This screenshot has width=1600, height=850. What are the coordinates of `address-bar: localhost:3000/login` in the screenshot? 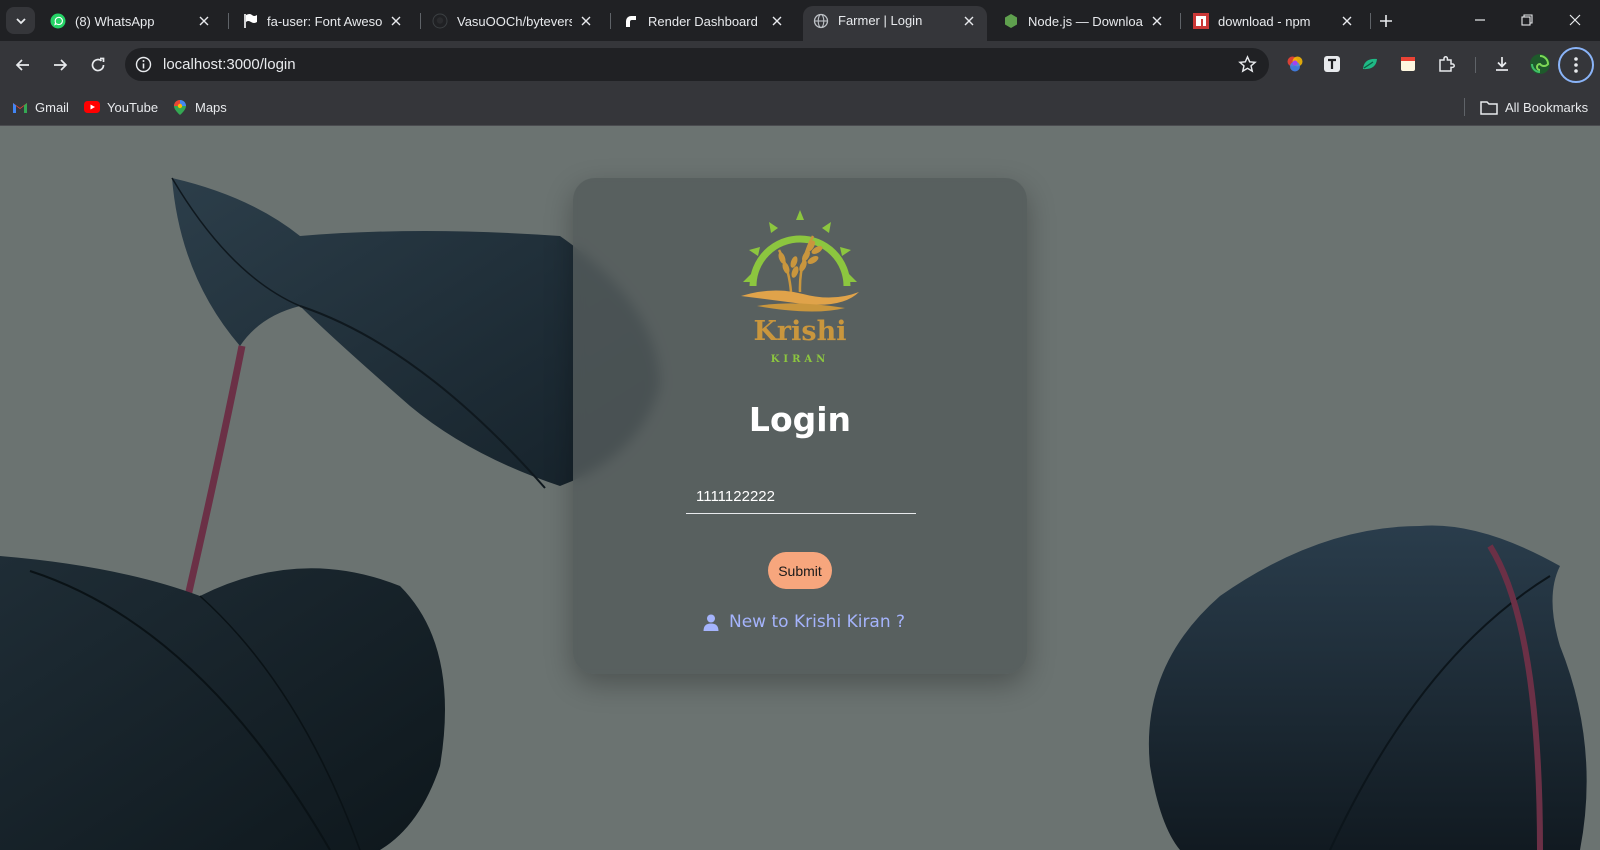 It's located at (697, 64).